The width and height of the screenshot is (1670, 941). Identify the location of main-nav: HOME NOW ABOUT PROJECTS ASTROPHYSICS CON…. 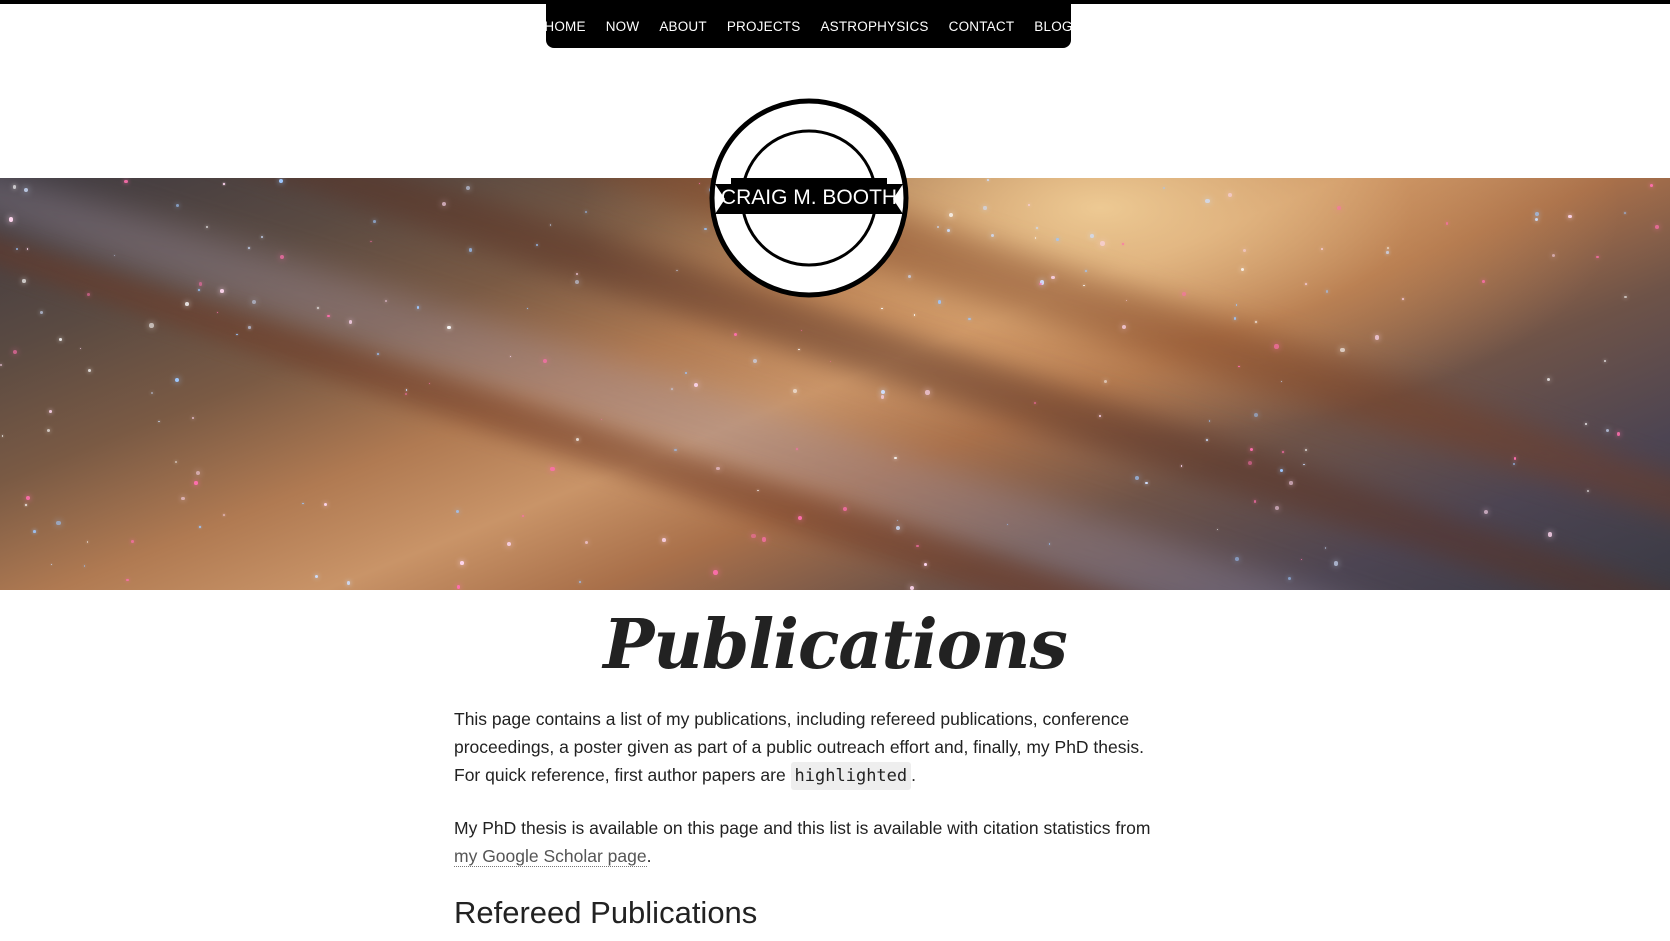
(808, 26).